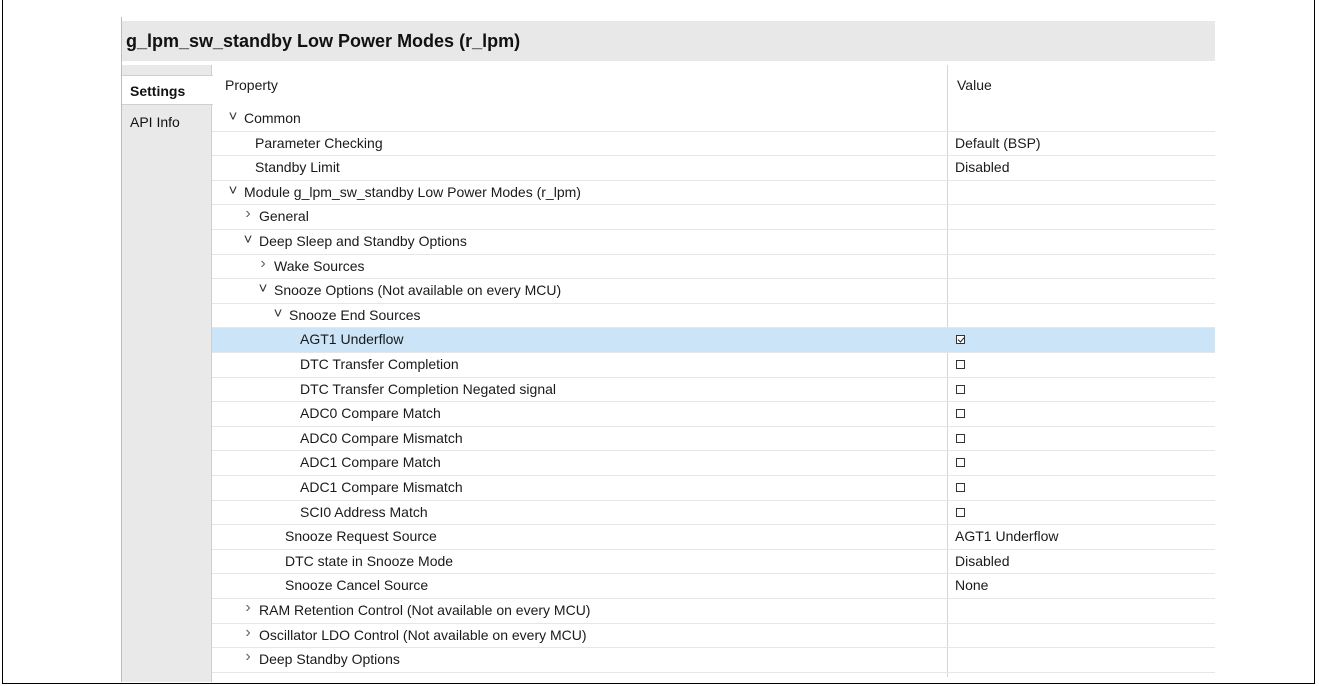 This screenshot has width=1319, height=686. I want to click on row-label: ADC1 Compare Mismatch, so click(381, 487).